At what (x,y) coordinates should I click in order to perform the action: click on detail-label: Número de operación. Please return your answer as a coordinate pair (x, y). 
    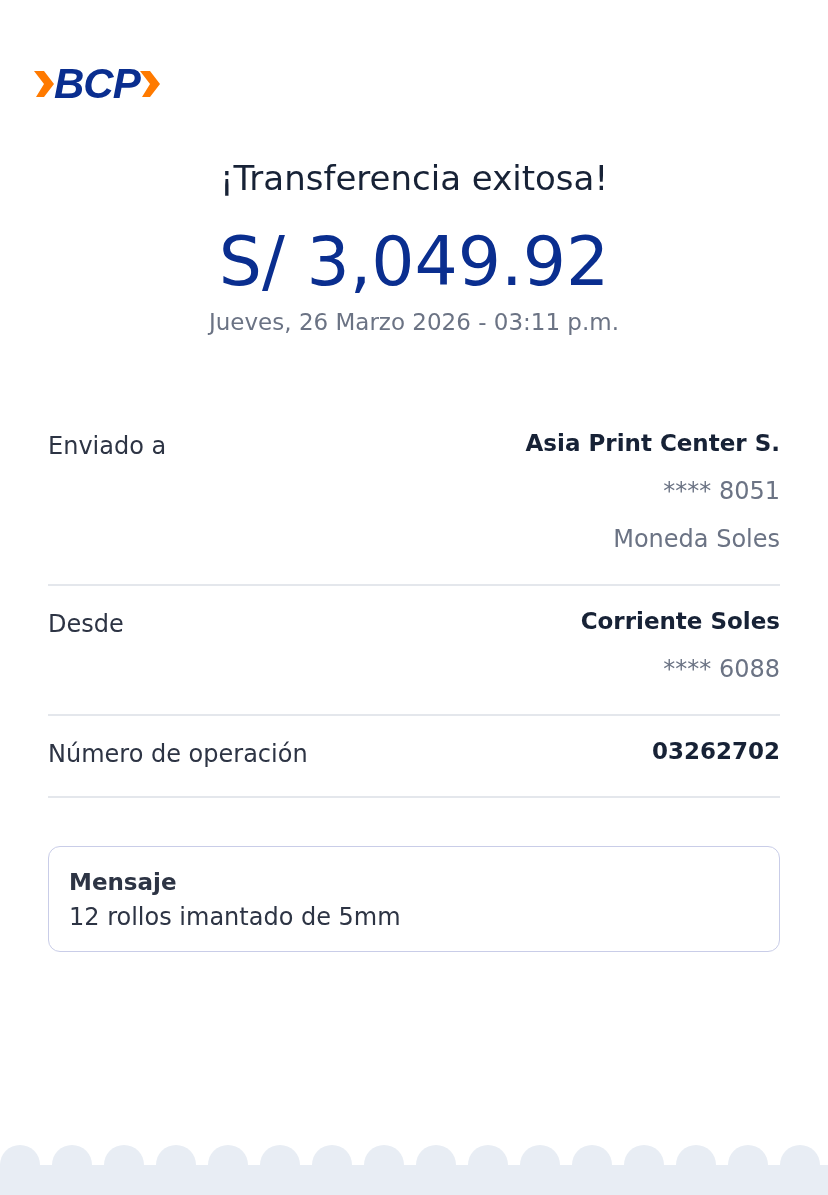
    Looking at the image, I should click on (178, 754).